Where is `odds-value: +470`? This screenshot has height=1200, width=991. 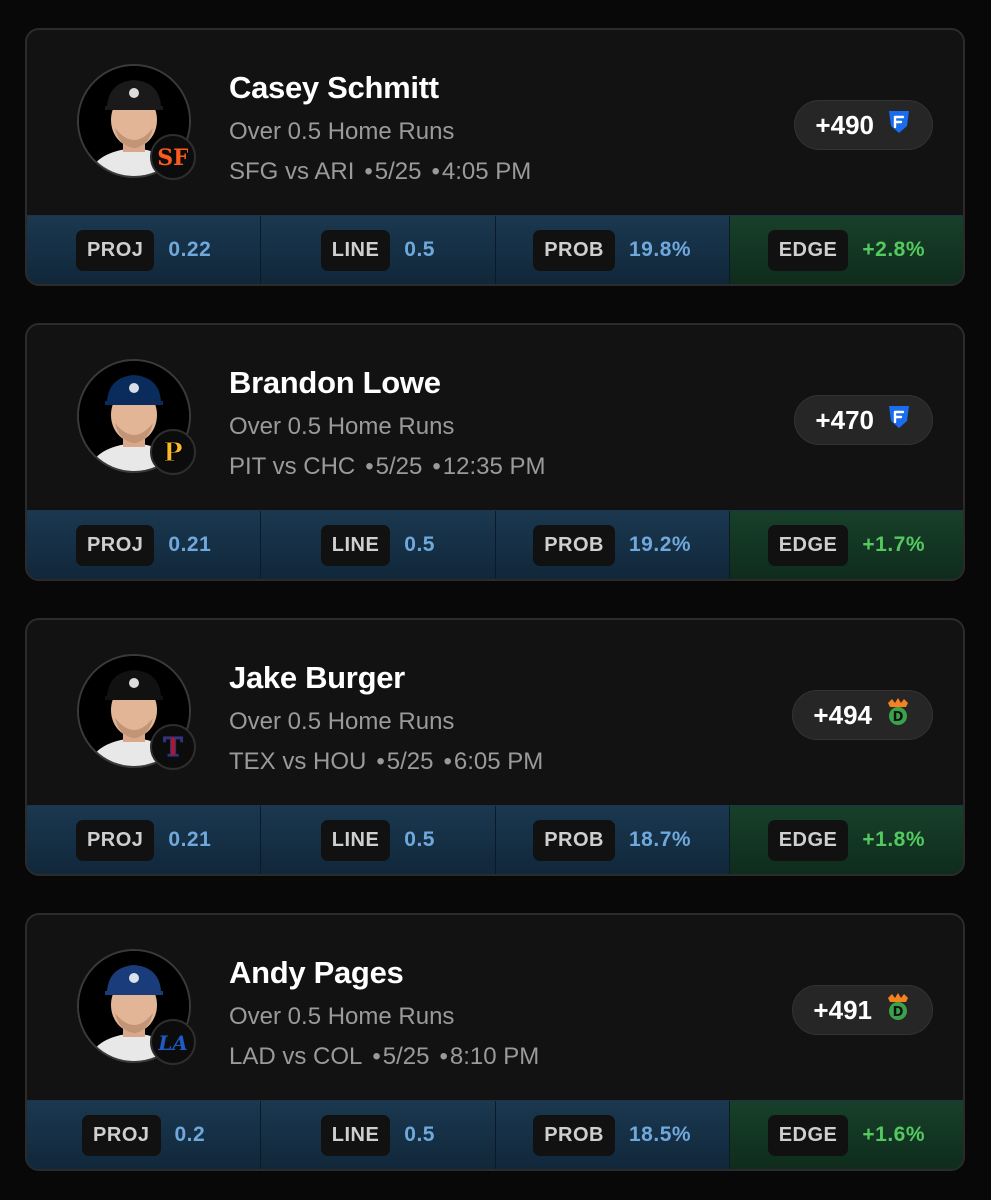 odds-value: +470 is located at coordinates (844, 419).